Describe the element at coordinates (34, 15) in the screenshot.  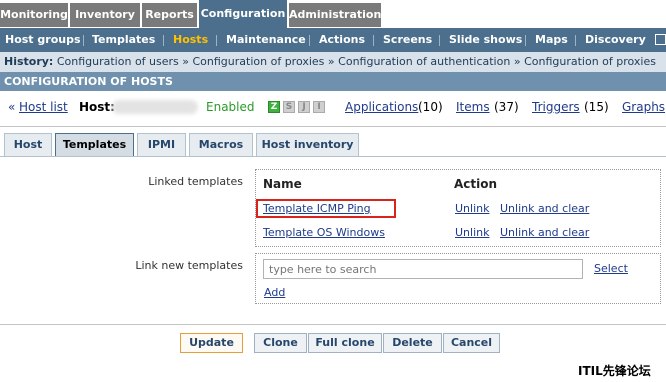
I see `menu-monitoring: Monitoring` at that location.